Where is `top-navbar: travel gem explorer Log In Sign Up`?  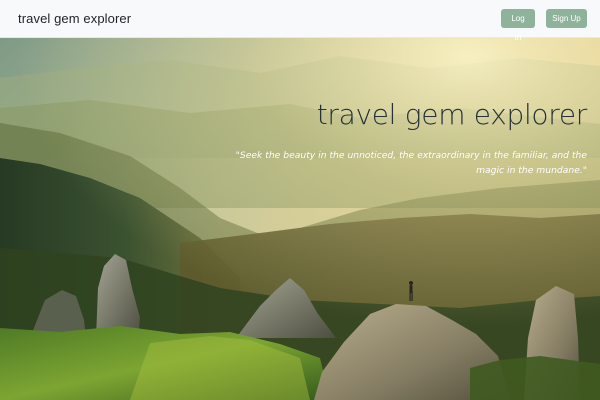
top-navbar: travel gem explorer Log In Sign Up is located at coordinates (300, 21).